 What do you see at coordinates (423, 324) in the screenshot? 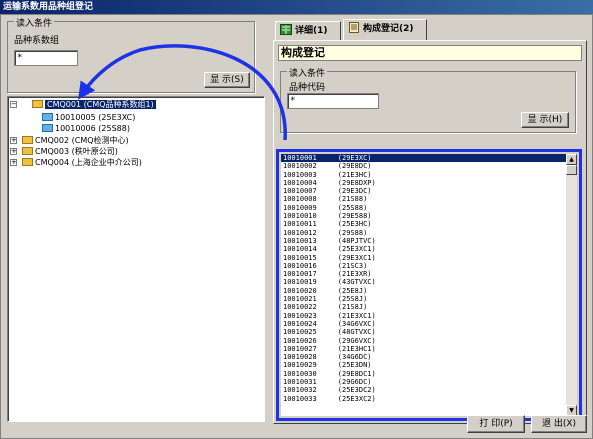
I see `list-item: 10010024 (34G6VXC)` at bounding box center [423, 324].